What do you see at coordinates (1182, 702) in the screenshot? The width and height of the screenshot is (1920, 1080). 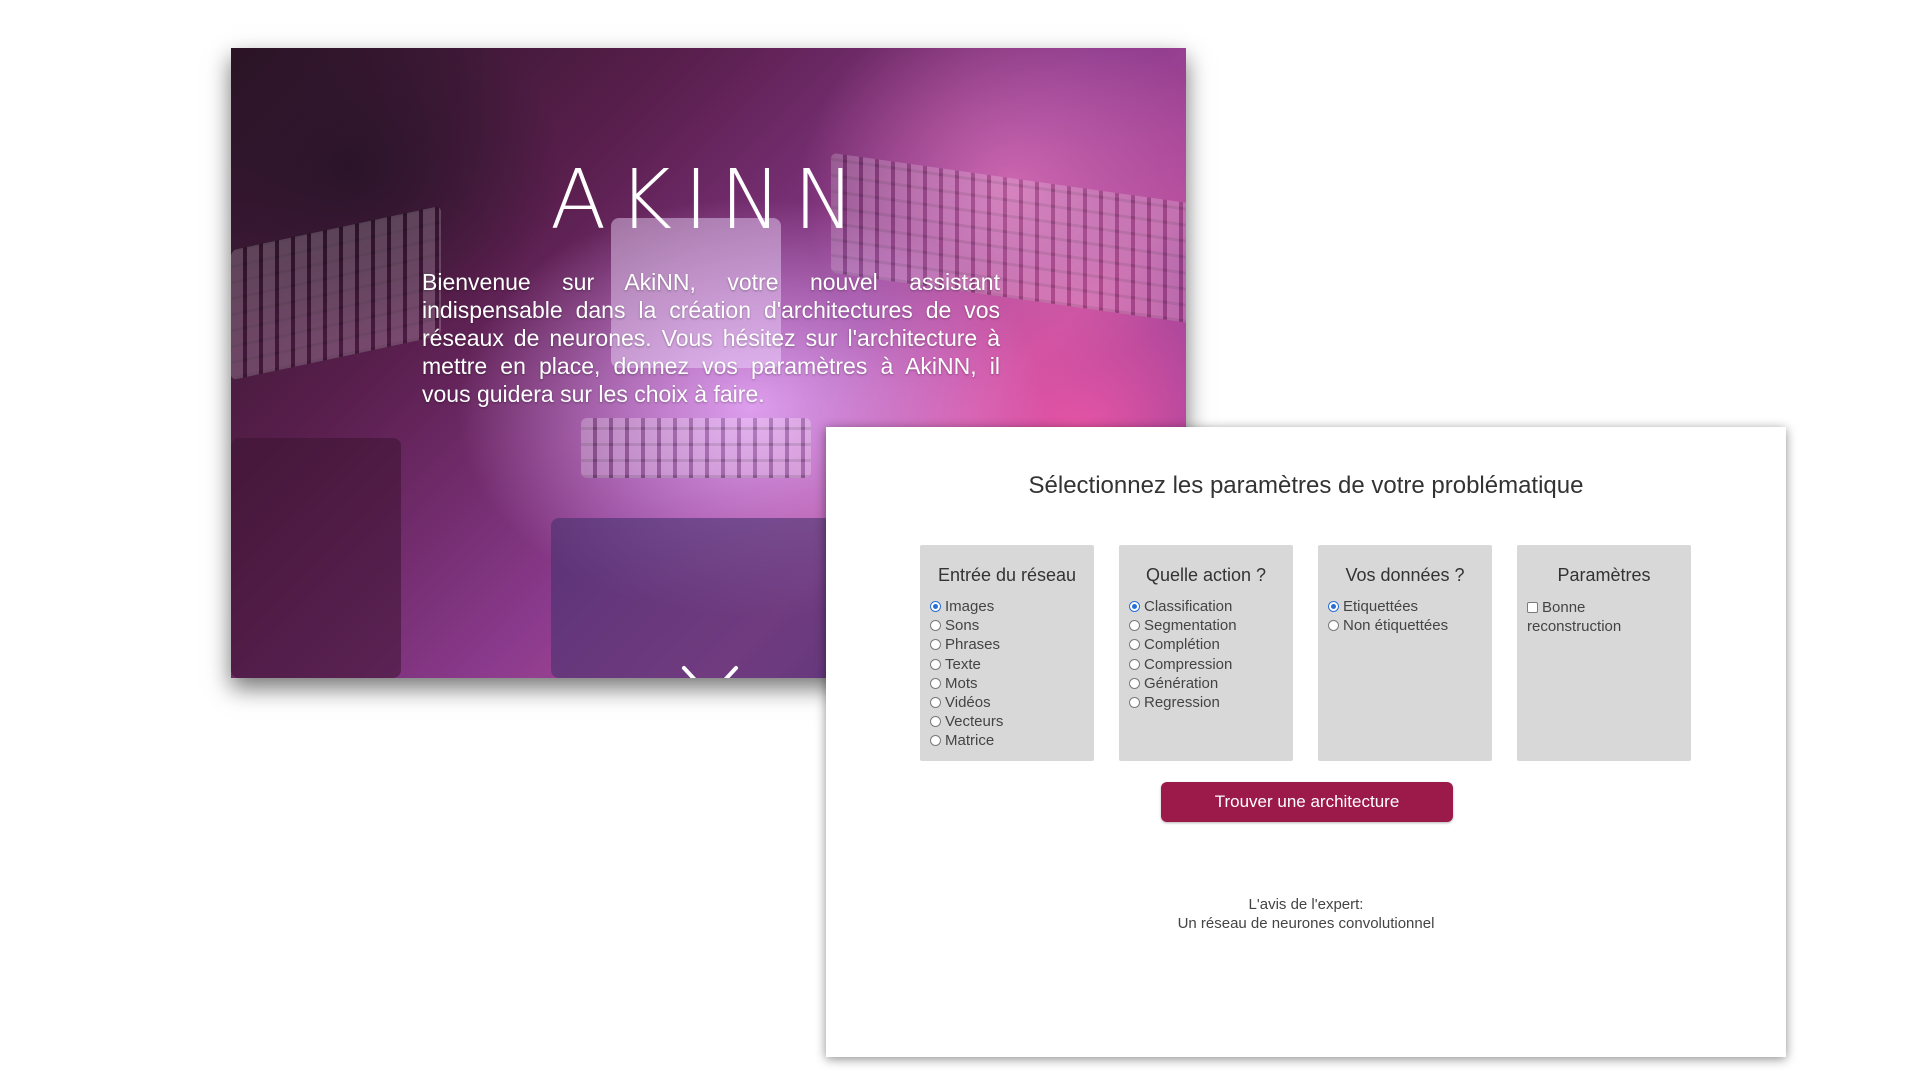 I see `option-label: Regression` at bounding box center [1182, 702].